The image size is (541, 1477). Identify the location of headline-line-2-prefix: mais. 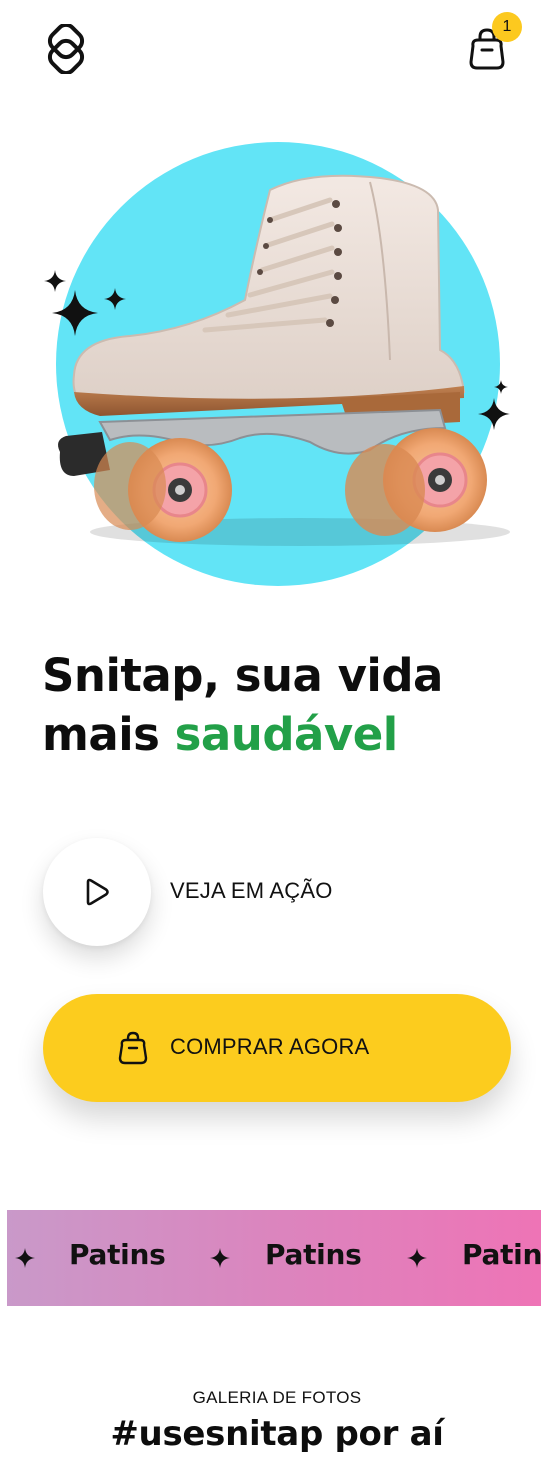
(108, 734).